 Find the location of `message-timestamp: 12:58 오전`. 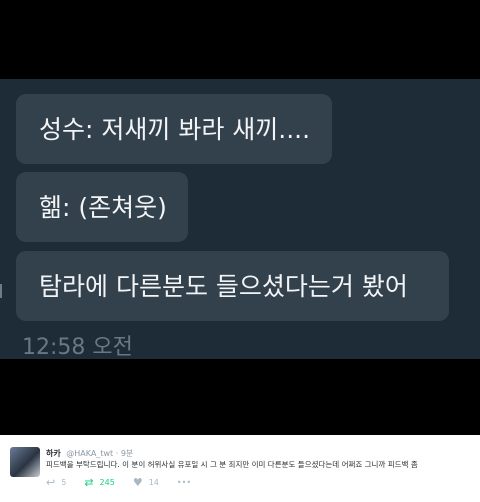

message-timestamp: 12:58 오전 is located at coordinates (77, 347).